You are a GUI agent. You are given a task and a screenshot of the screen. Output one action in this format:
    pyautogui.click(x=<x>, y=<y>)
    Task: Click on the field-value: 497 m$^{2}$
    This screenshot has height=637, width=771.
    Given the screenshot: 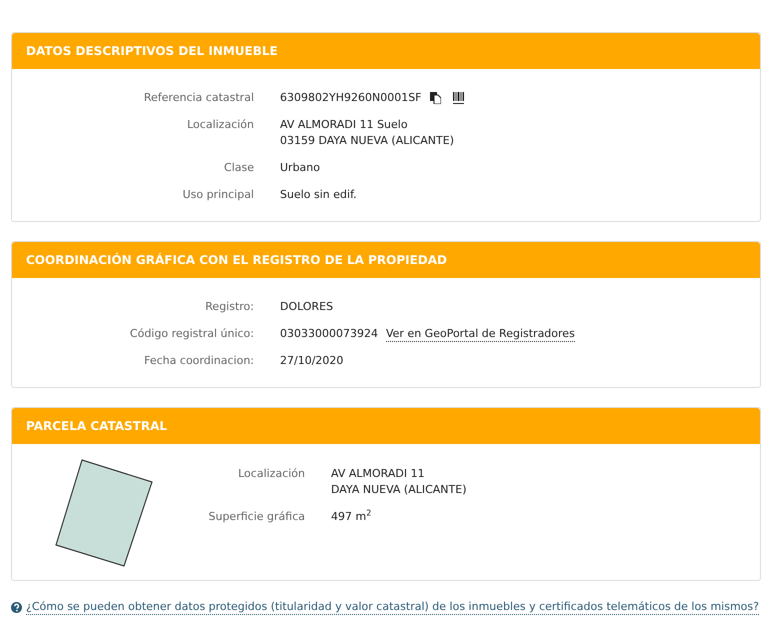 What is the action you would take?
    pyautogui.click(x=351, y=517)
    